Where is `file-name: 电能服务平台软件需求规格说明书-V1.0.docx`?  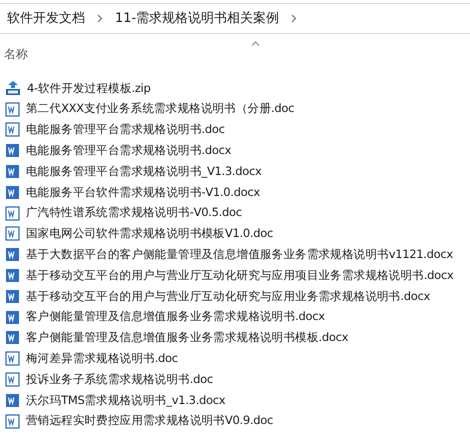 file-name: 电能服务平台软件需求规格说明书-V1.0.docx is located at coordinates (143, 192).